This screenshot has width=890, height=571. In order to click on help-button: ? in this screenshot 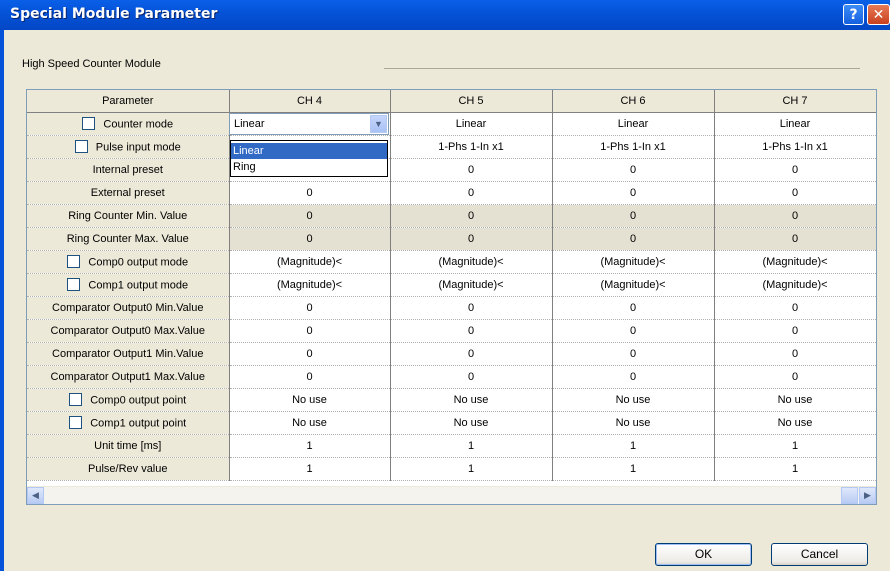, I will do `click(853, 14)`.